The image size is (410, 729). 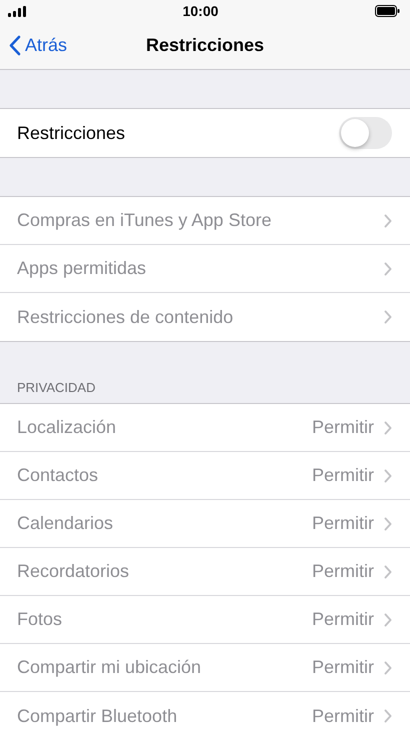 What do you see at coordinates (109, 667) in the screenshot?
I see `row-label: Compartir mi ubicación` at bounding box center [109, 667].